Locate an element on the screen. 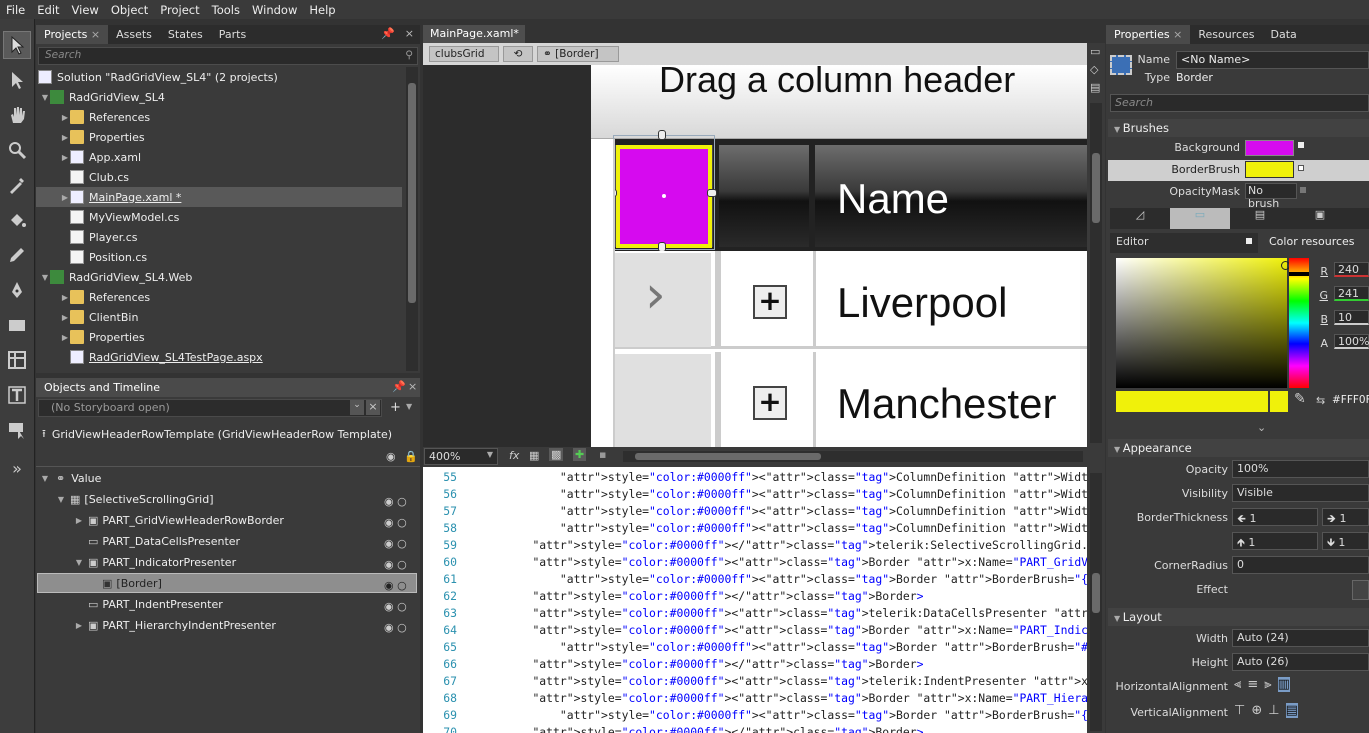  menu-help: Help is located at coordinates (322, 10).